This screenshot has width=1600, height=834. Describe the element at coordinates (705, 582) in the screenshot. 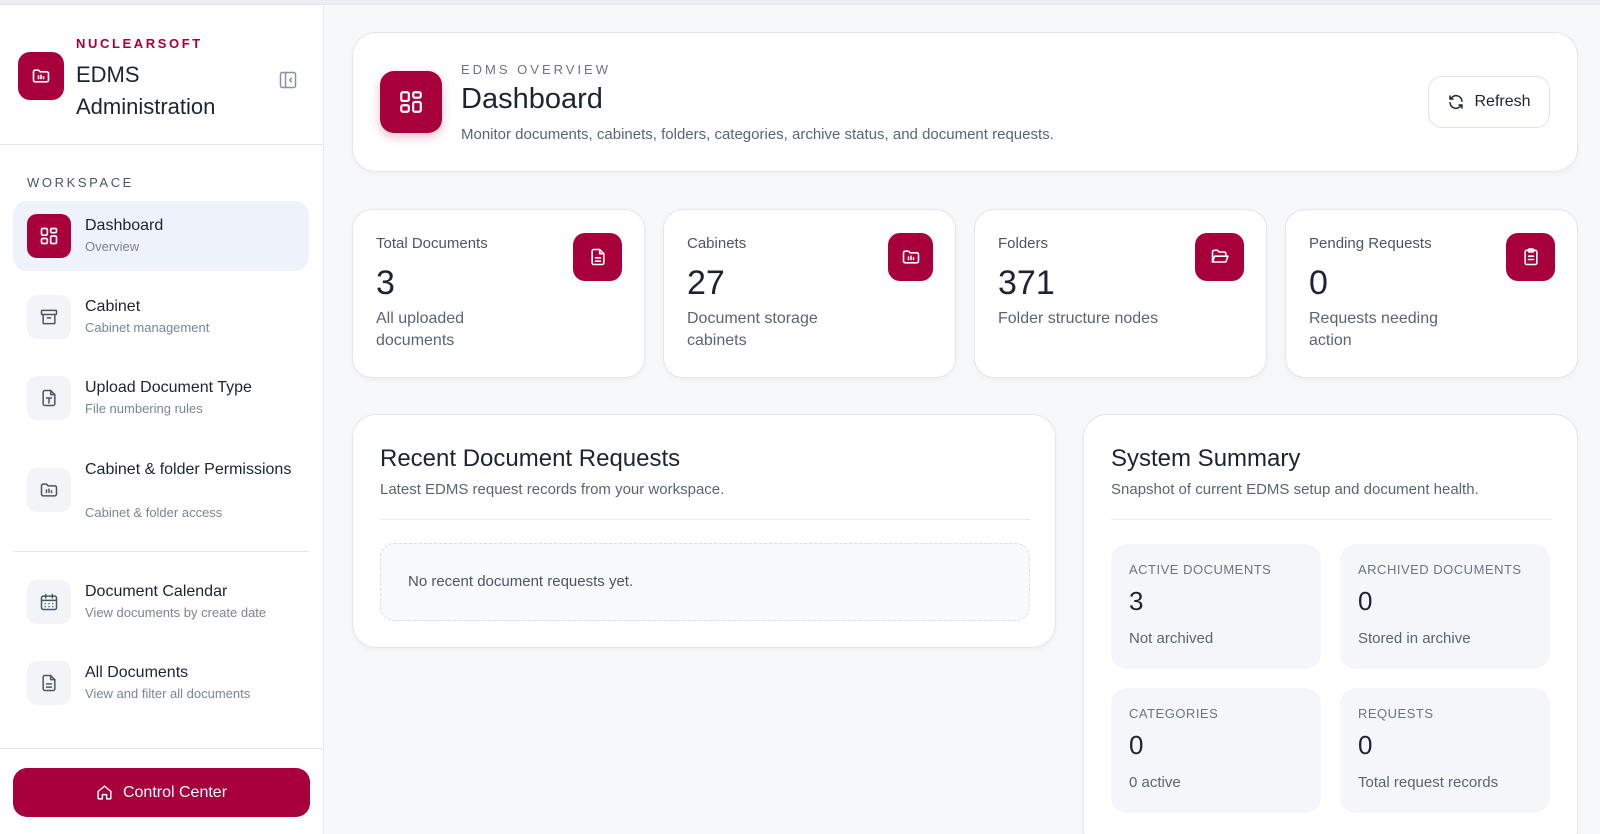

I see `empty-state: No recent document requests yet.` at that location.